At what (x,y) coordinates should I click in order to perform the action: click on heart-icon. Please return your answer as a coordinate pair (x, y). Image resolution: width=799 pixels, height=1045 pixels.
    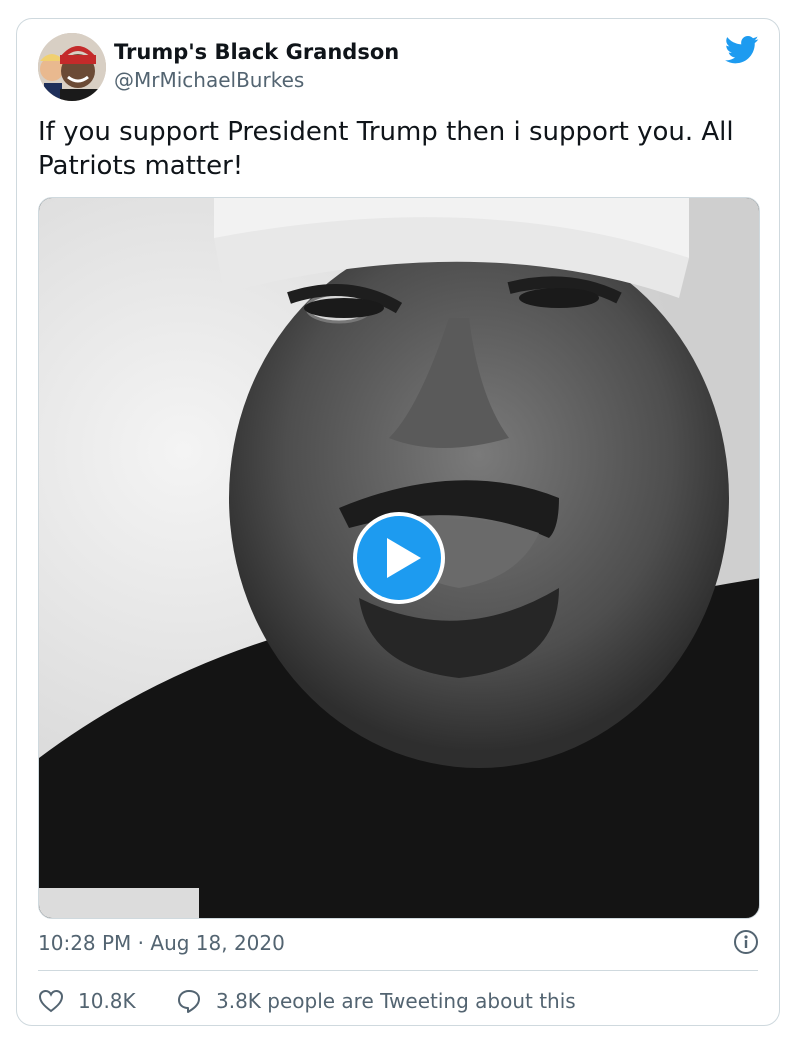
    Looking at the image, I should click on (51, 1001).